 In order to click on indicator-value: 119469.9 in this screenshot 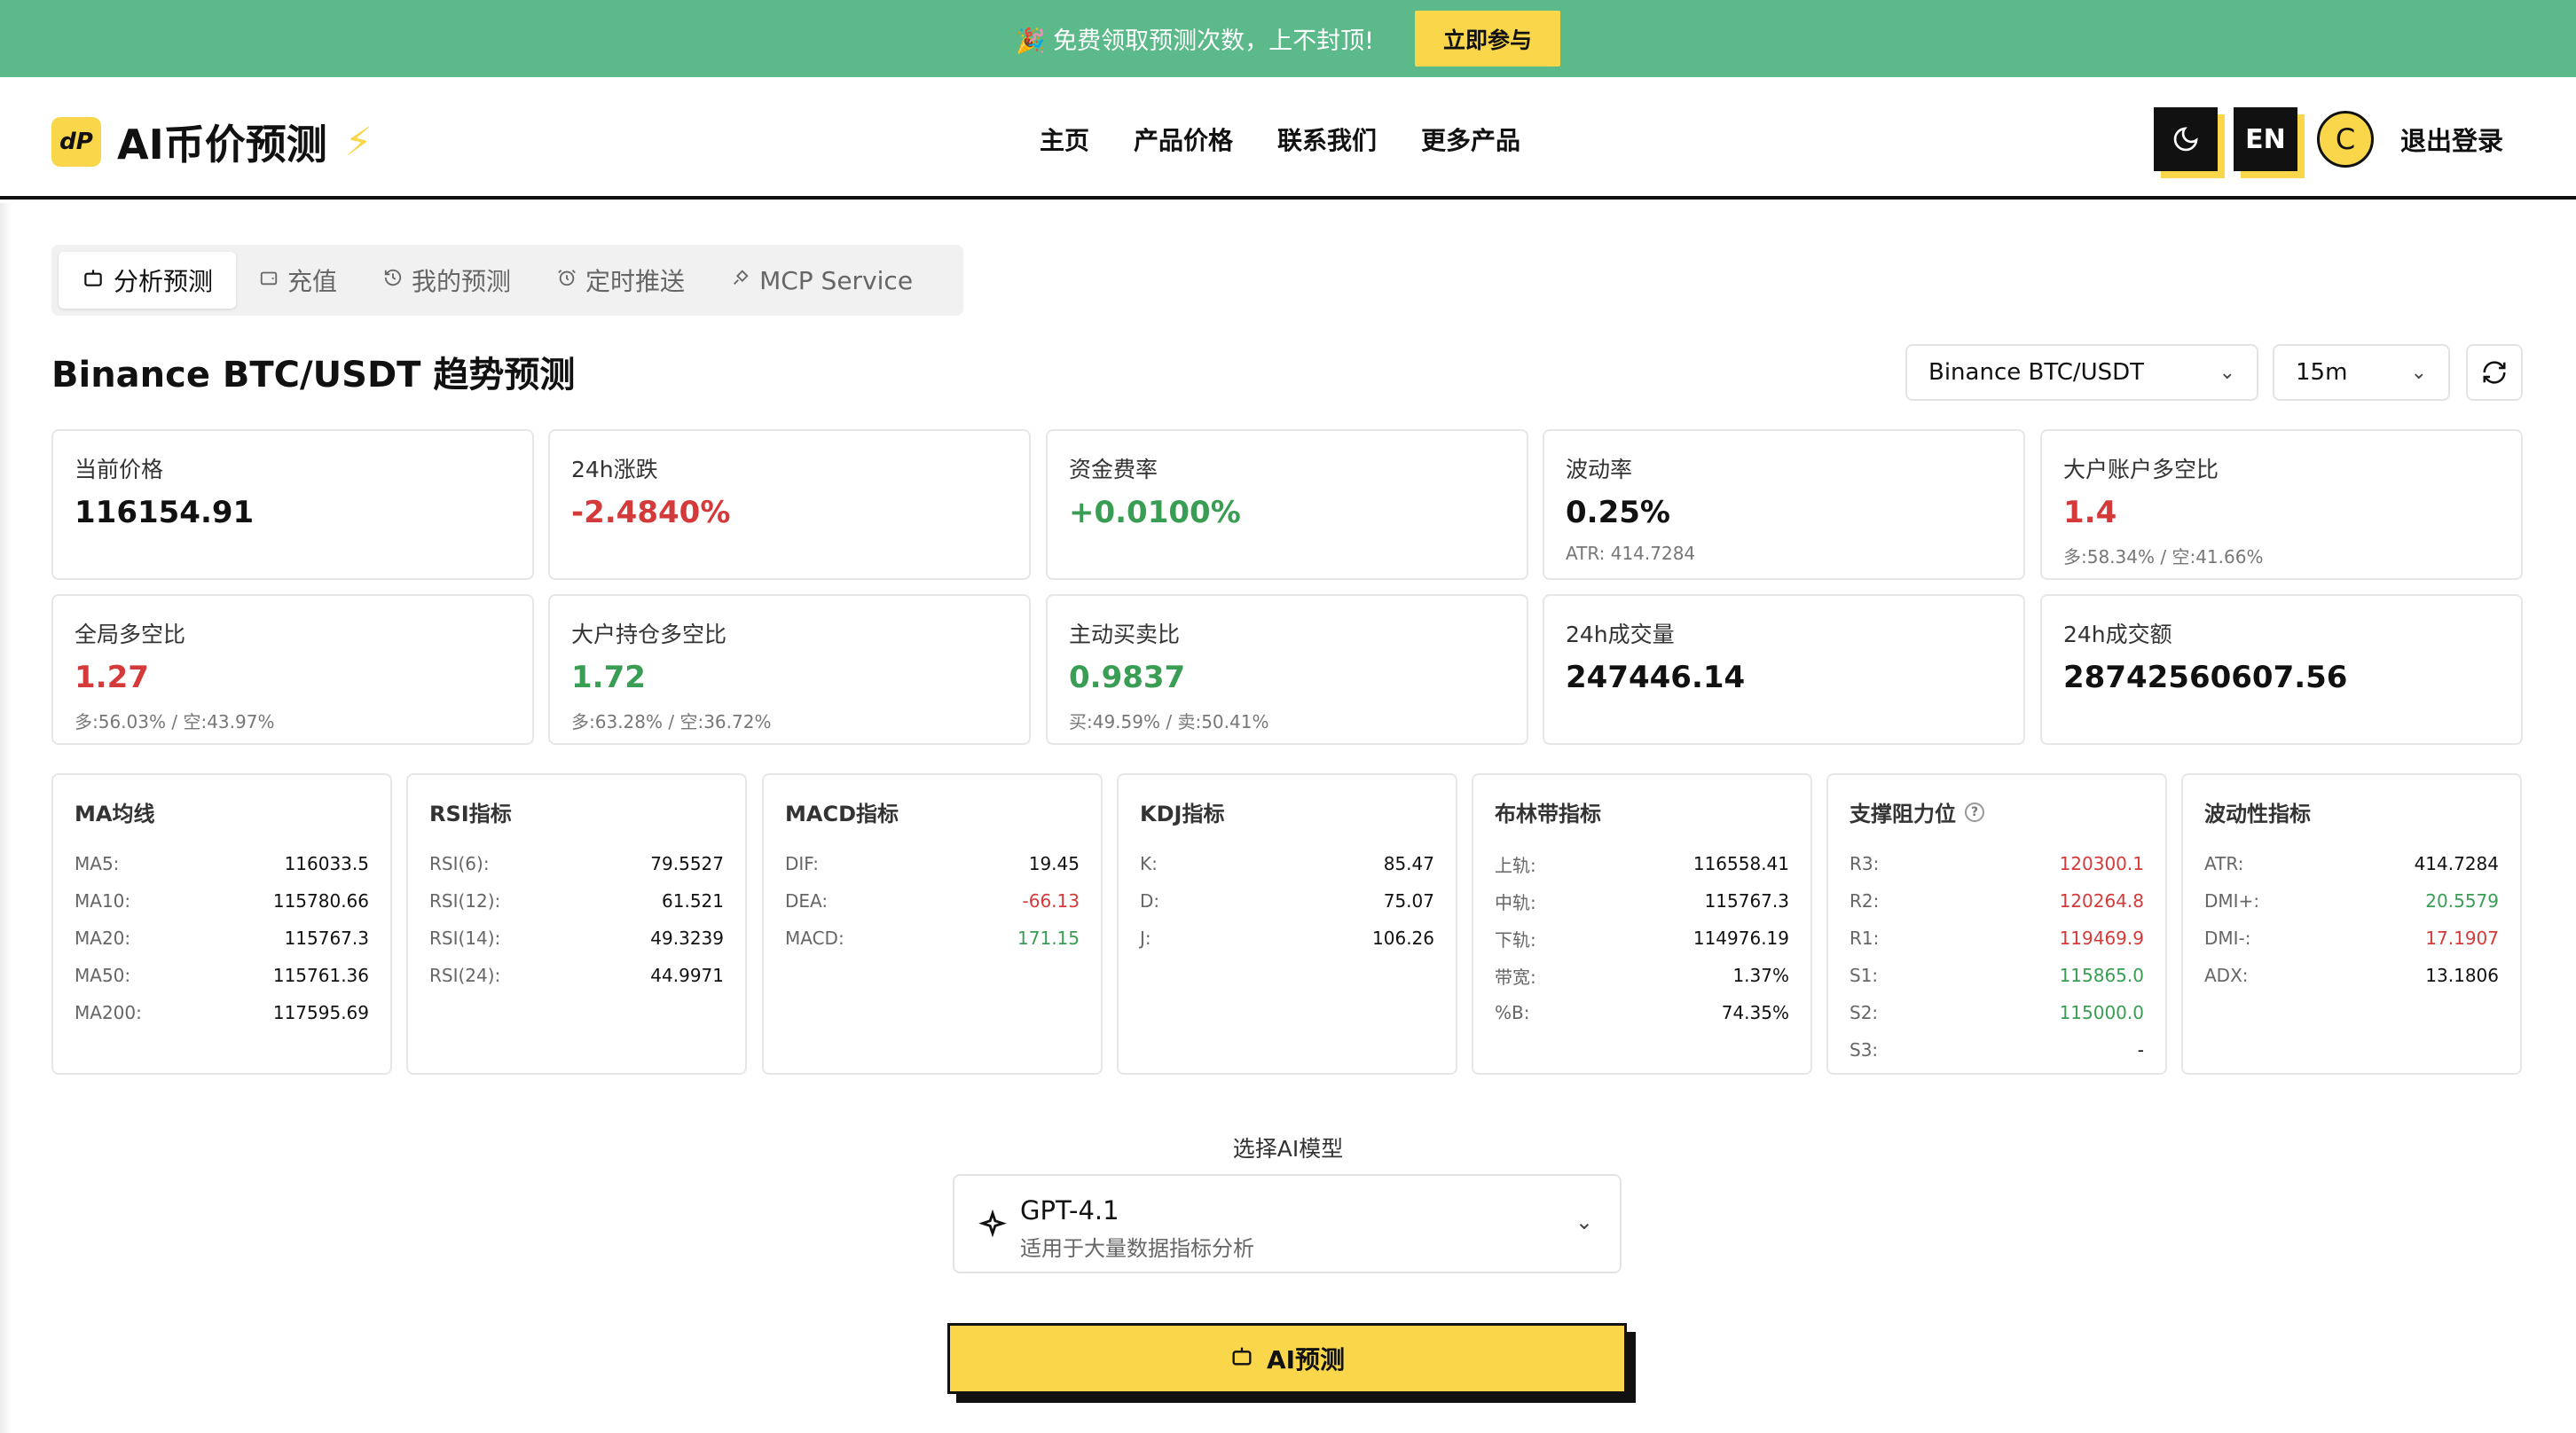, I will do `click(2101, 939)`.